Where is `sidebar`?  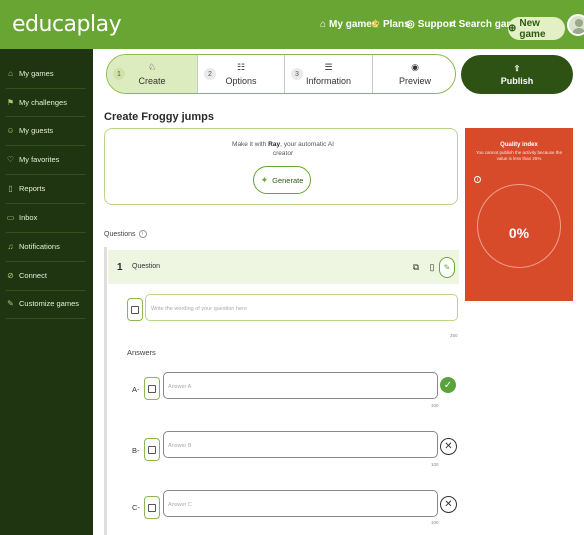 sidebar is located at coordinates (46, 292).